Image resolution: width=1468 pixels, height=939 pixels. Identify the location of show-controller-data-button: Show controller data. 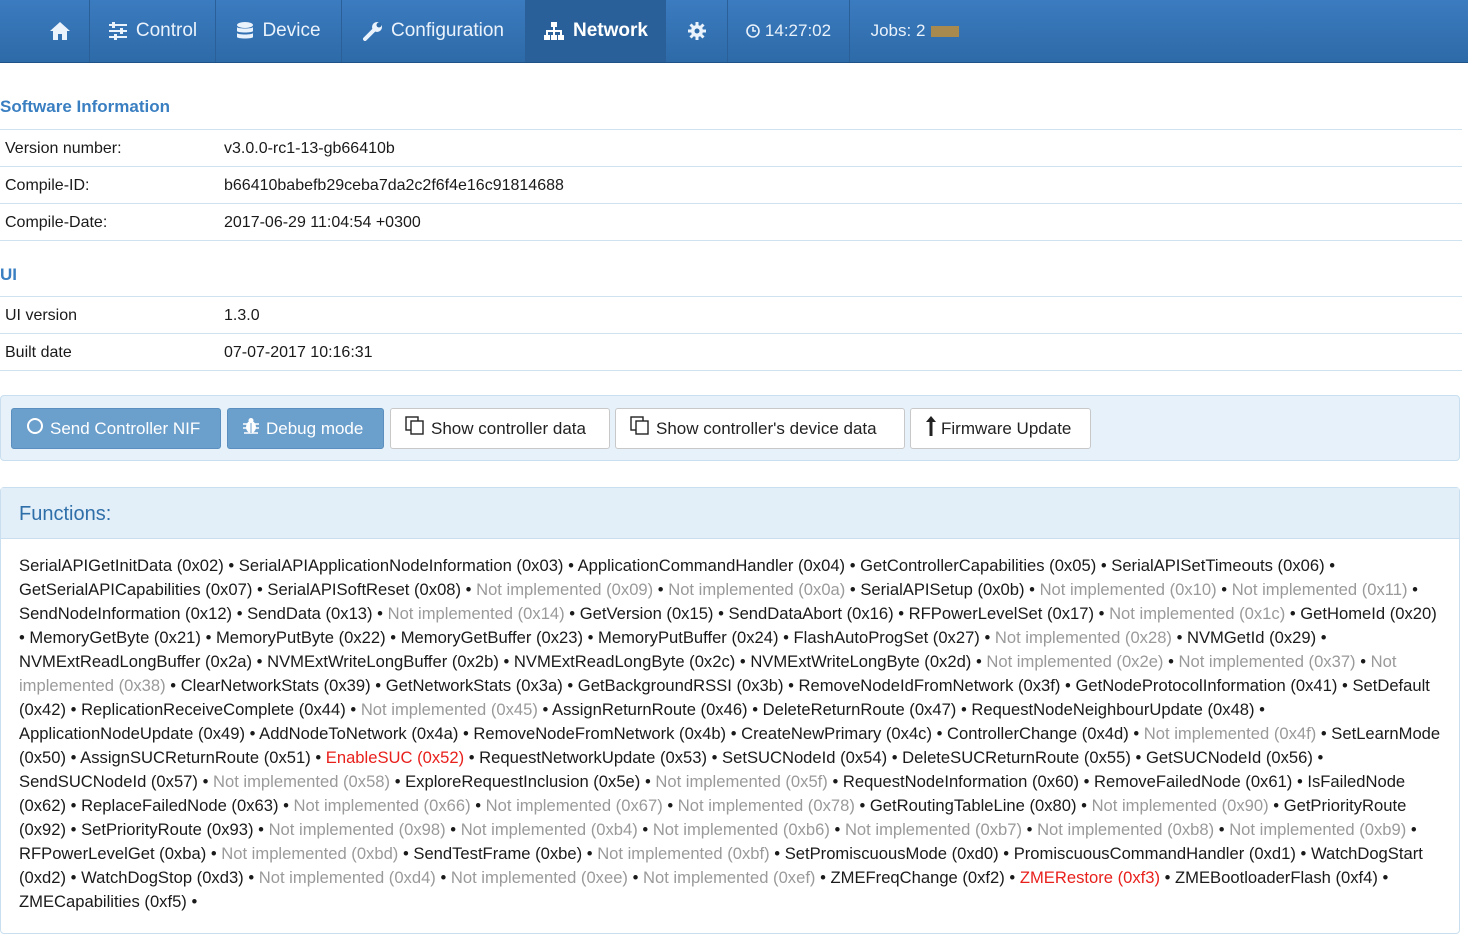
(500, 428).